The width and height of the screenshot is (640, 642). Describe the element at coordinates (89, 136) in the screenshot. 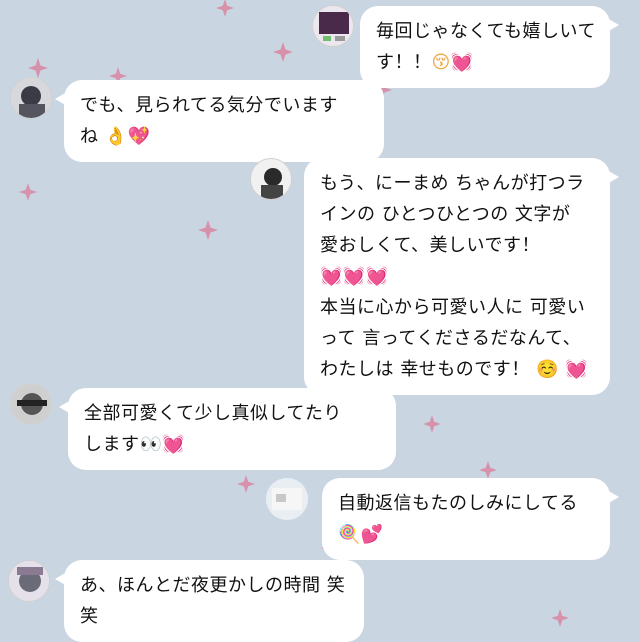

I see `message-text: ね` at that location.